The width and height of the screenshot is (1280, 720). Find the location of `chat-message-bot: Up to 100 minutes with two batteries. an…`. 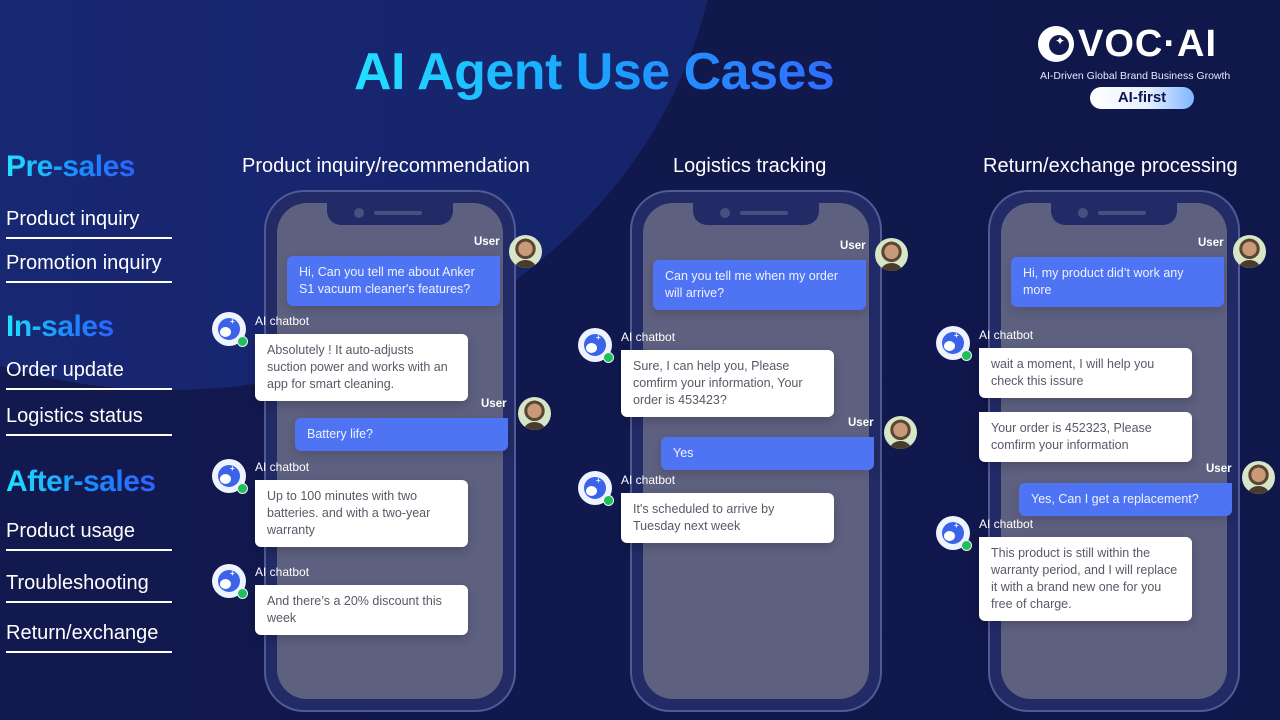

chat-message-bot: Up to 100 minutes with two batteries. an… is located at coordinates (361, 513).